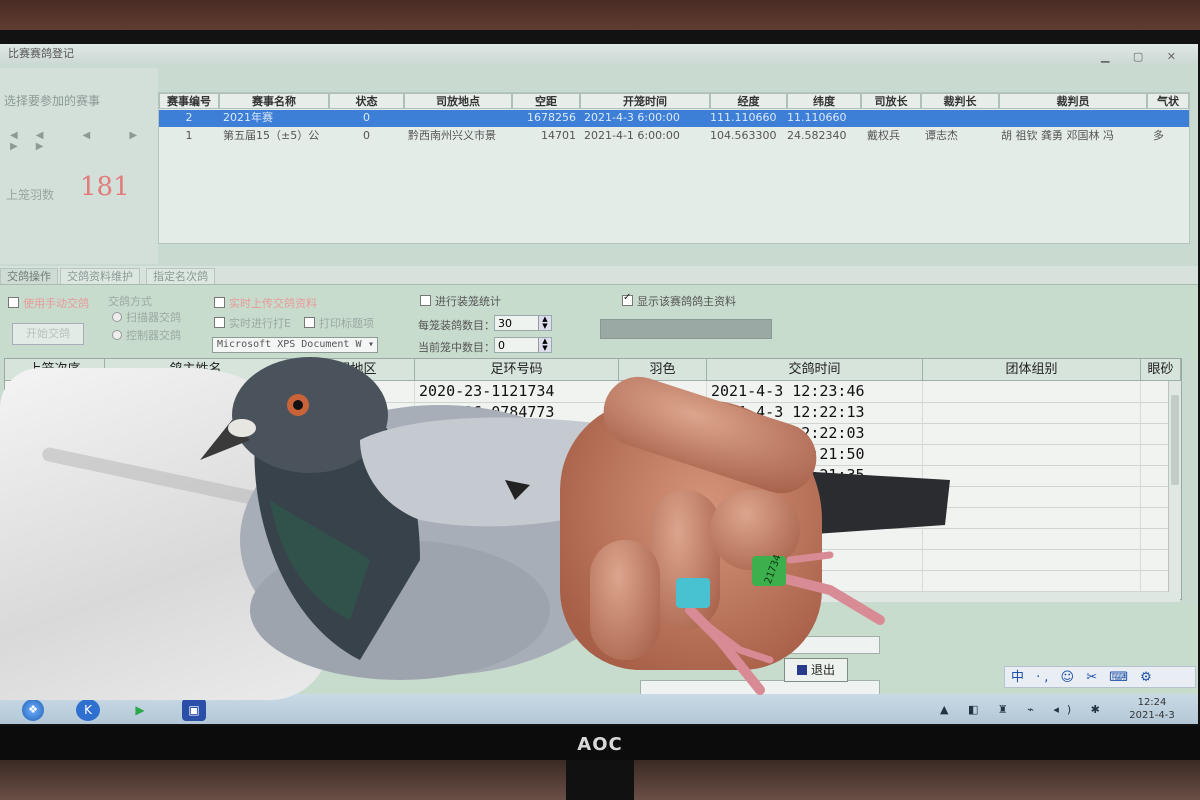  What do you see at coordinates (825, 597) in the screenshot?
I see `pigeon-leg` at bounding box center [825, 597].